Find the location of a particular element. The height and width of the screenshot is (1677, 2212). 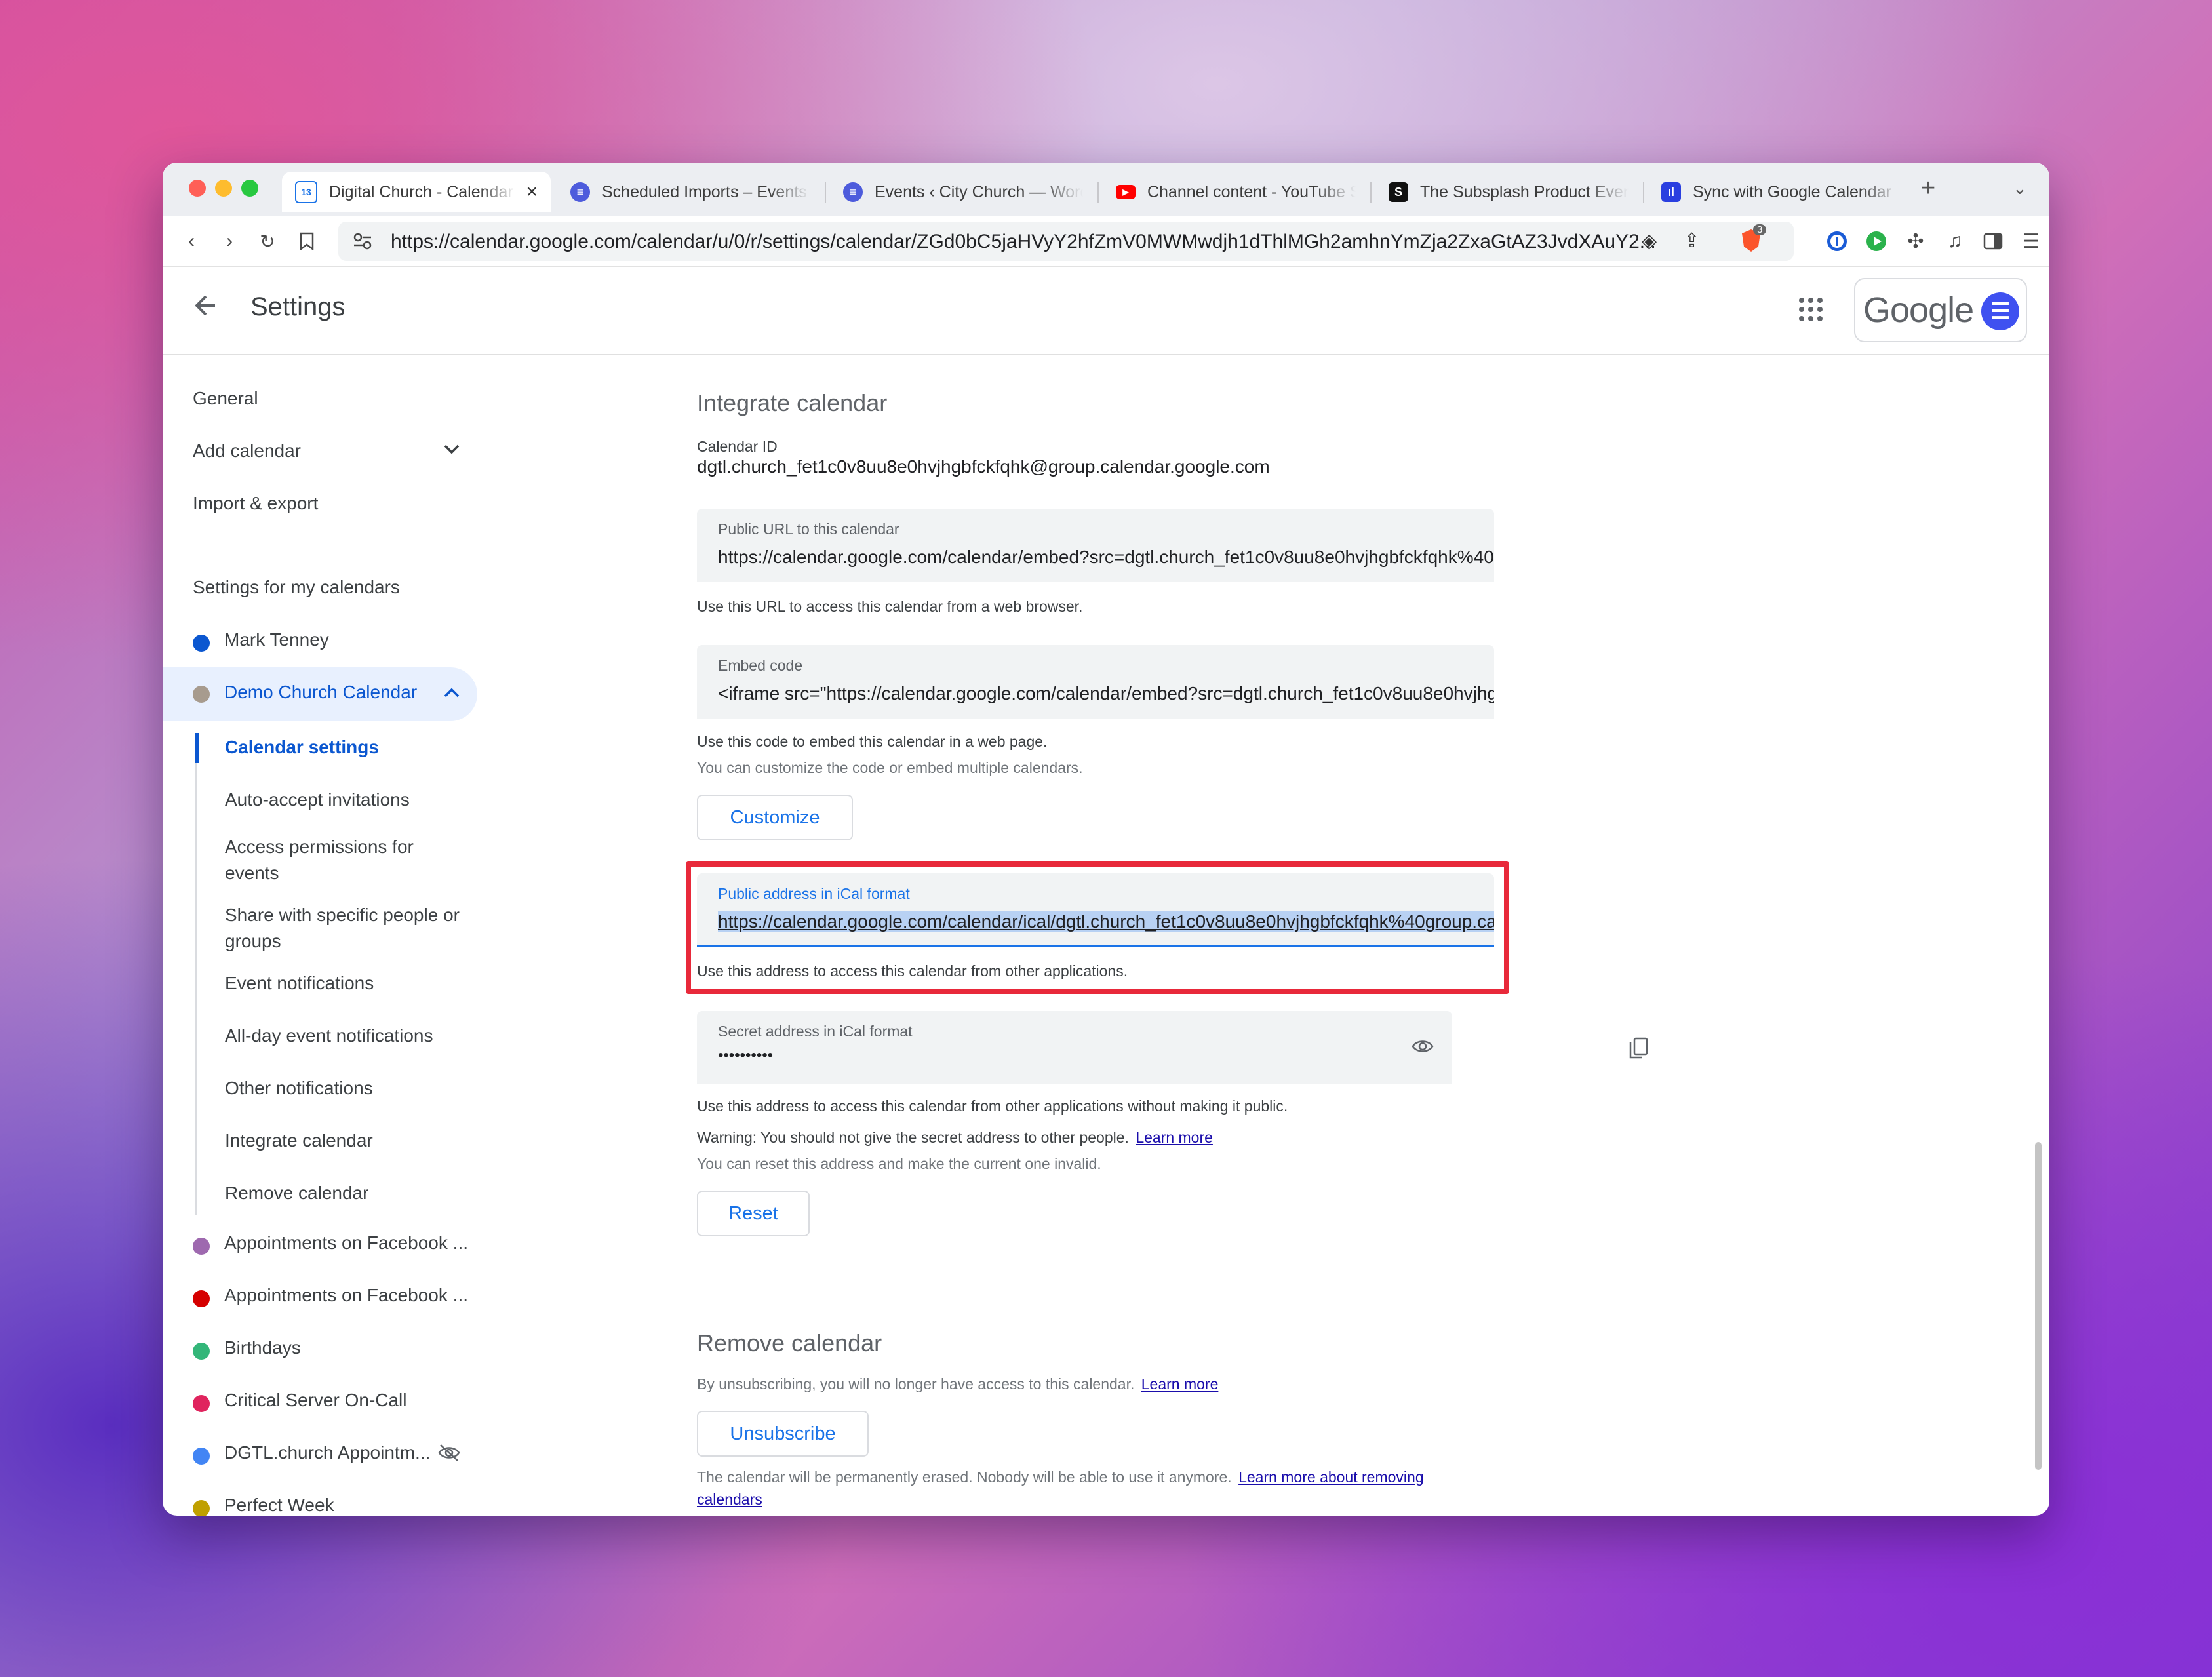

close-window-button is located at coordinates (197, 188).